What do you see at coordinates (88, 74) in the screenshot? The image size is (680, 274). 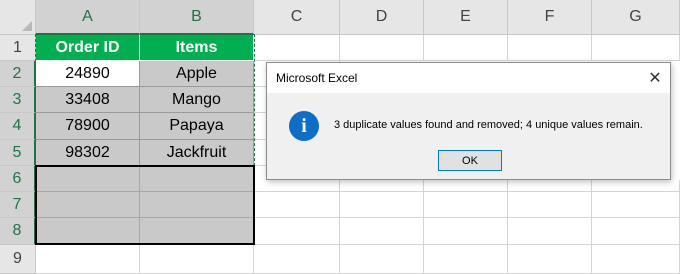 I see `order-id-cell: 24890` at bounding box center [88, 74].